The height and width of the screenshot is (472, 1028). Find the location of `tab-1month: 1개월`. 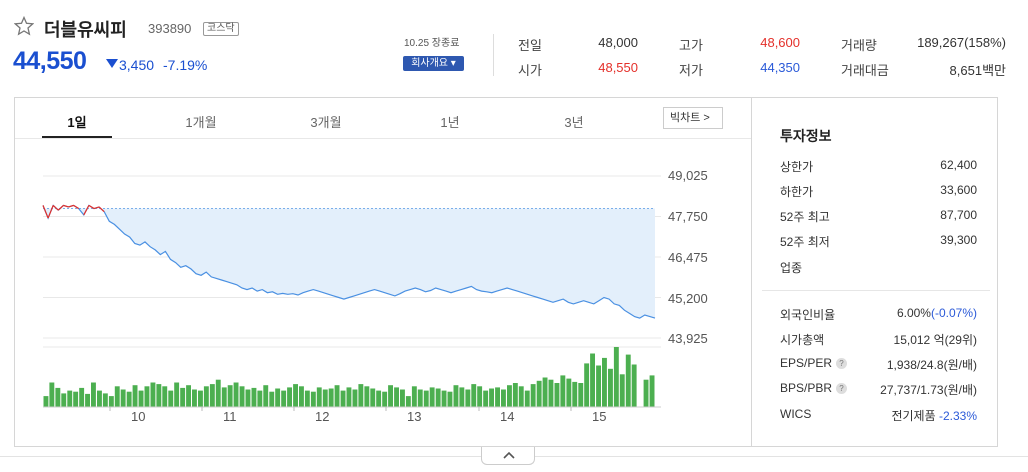

tab-1month: 1개월 is located at coordinates (201, 121).